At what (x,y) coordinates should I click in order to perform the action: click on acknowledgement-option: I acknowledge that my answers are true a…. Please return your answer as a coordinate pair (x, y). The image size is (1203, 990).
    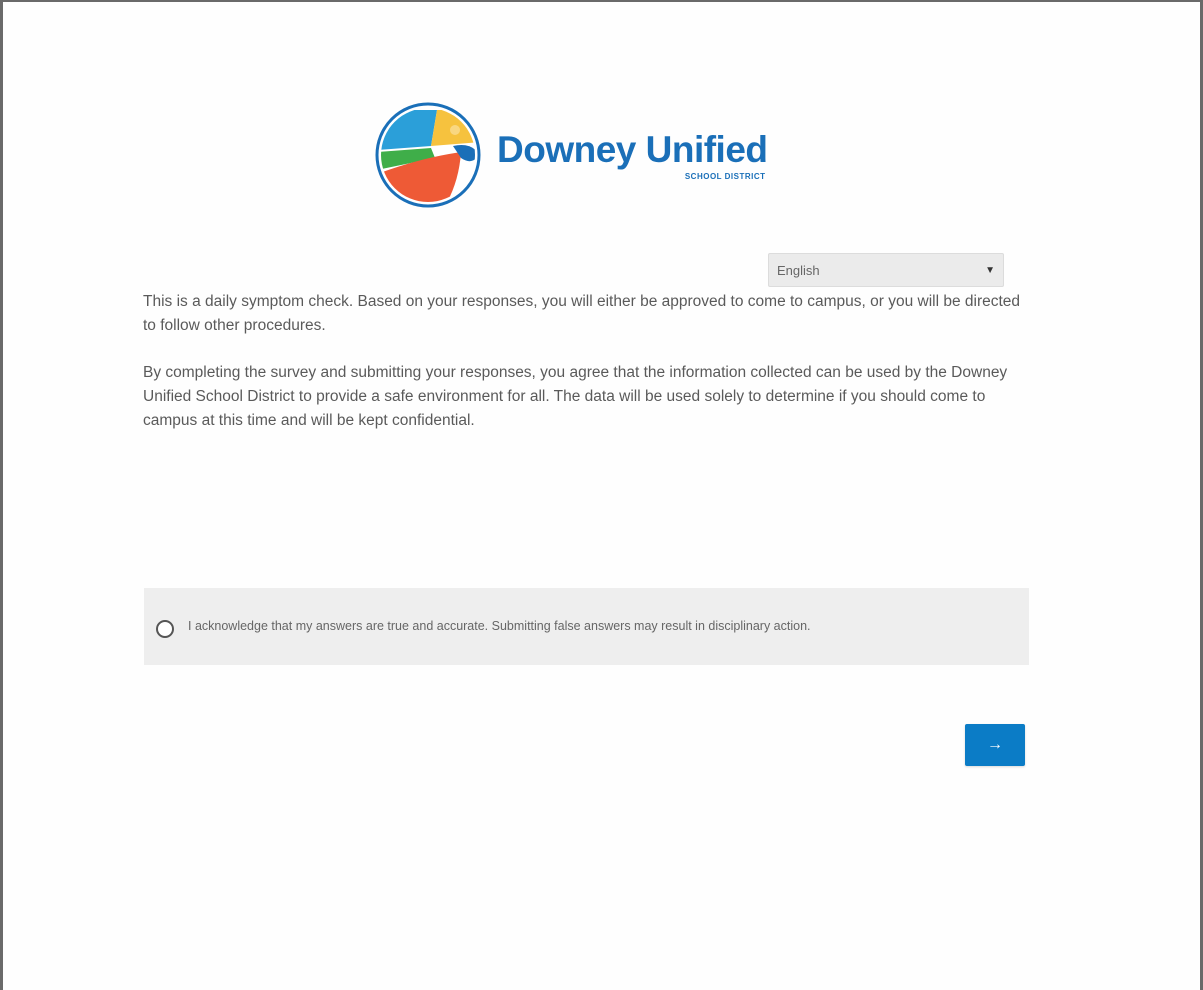
    Looking at the image, I should click on (586, 626).